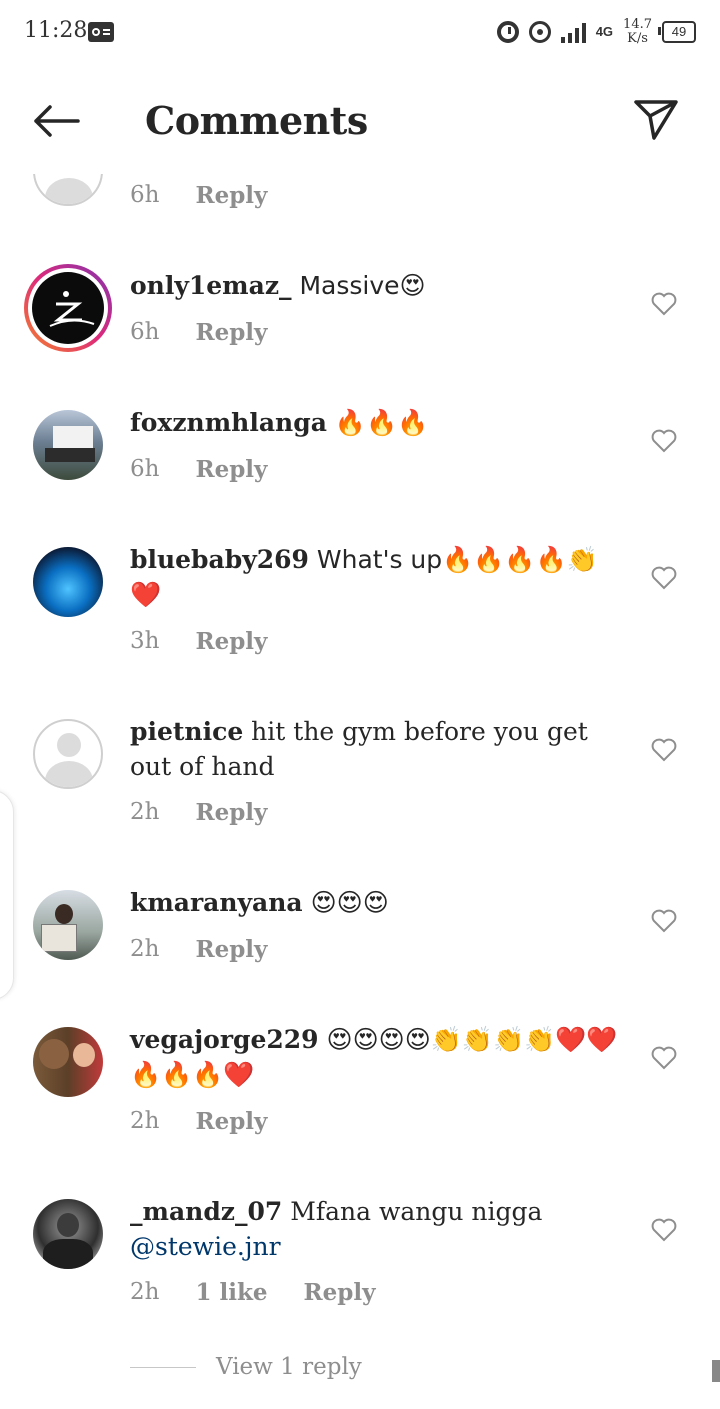 This screenshot has width=720, height=1409. Describe the element at coordinates (289, 1367) in the screenshot. I see `view-replies-label: View 1 reply` at that location.